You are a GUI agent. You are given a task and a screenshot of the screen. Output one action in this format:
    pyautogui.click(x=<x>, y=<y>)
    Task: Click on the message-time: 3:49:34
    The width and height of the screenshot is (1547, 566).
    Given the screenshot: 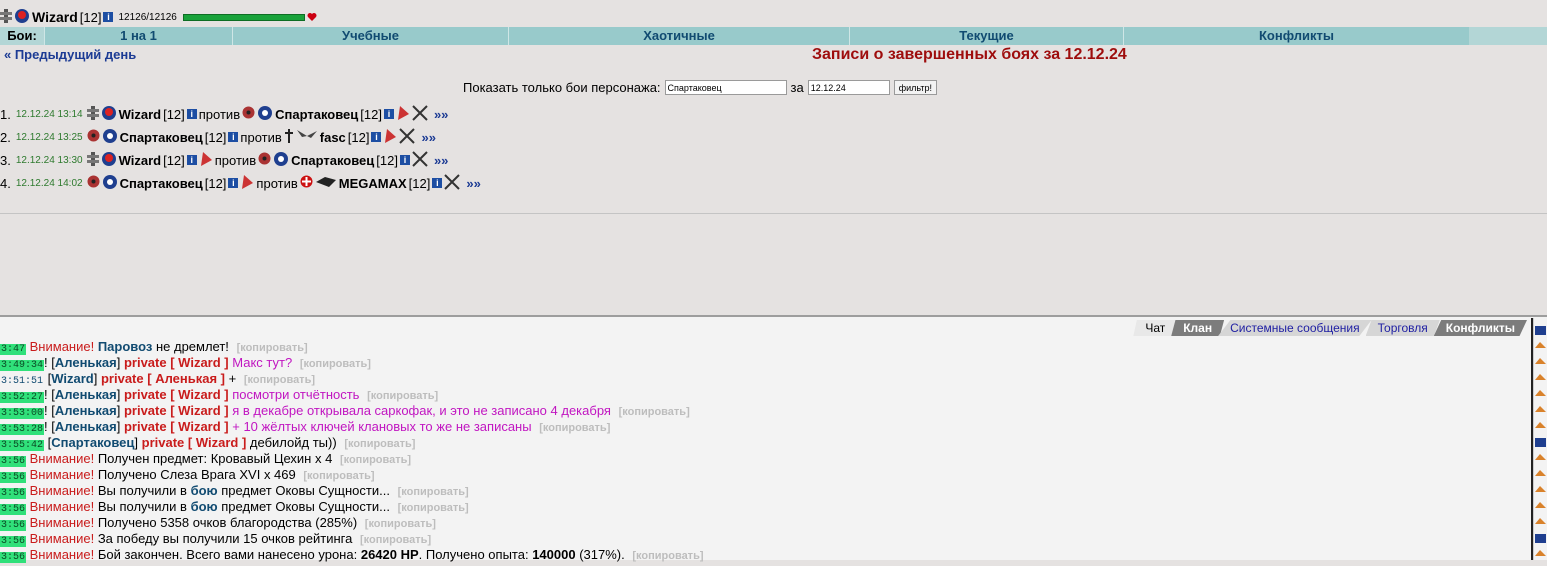 What is the action you would take?
    pyautogui.click(x=22, y=365)
    